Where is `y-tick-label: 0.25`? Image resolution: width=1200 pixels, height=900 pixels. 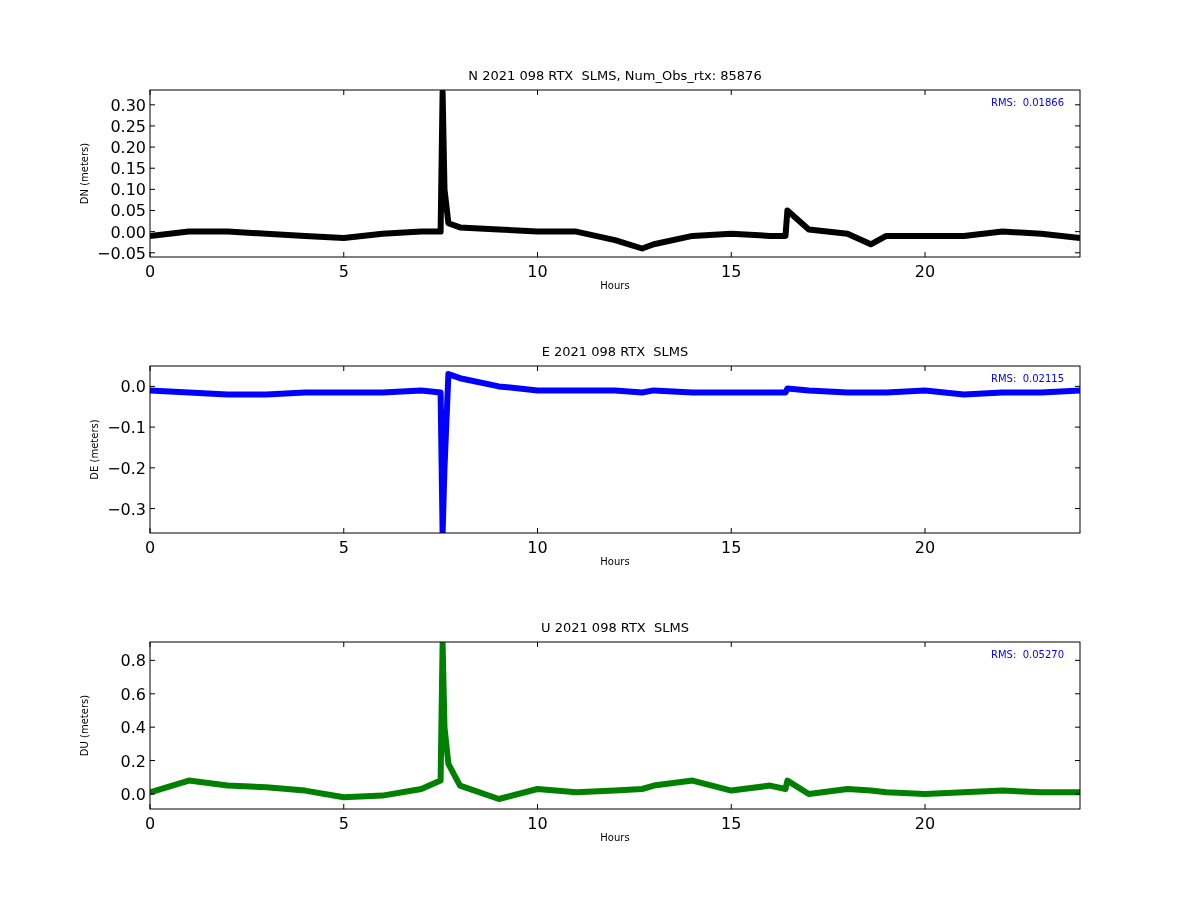
y-tick-label: 0.25 is located at coordinates (128, 126).